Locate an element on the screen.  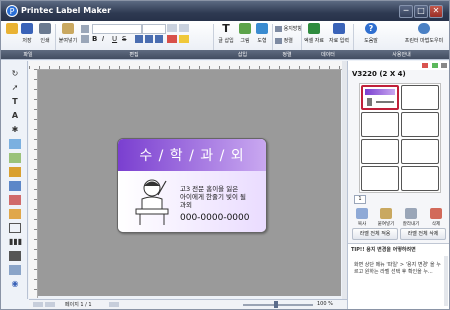
table-tool-icon is located at coordinates (15, 270).